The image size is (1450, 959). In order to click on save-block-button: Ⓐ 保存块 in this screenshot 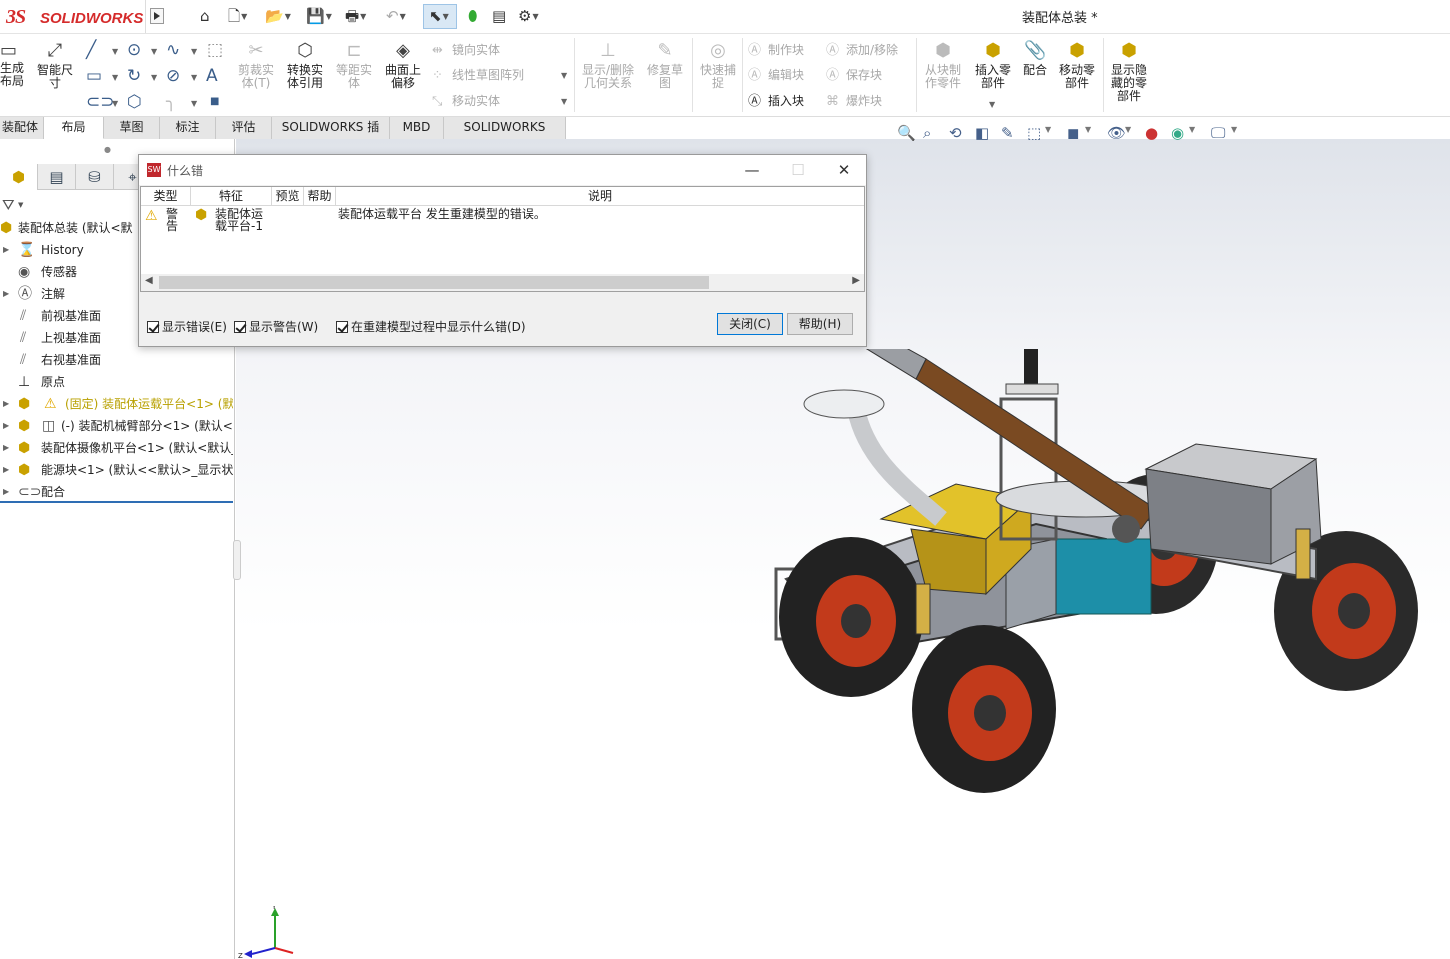, I will do `click(854, 75)`.